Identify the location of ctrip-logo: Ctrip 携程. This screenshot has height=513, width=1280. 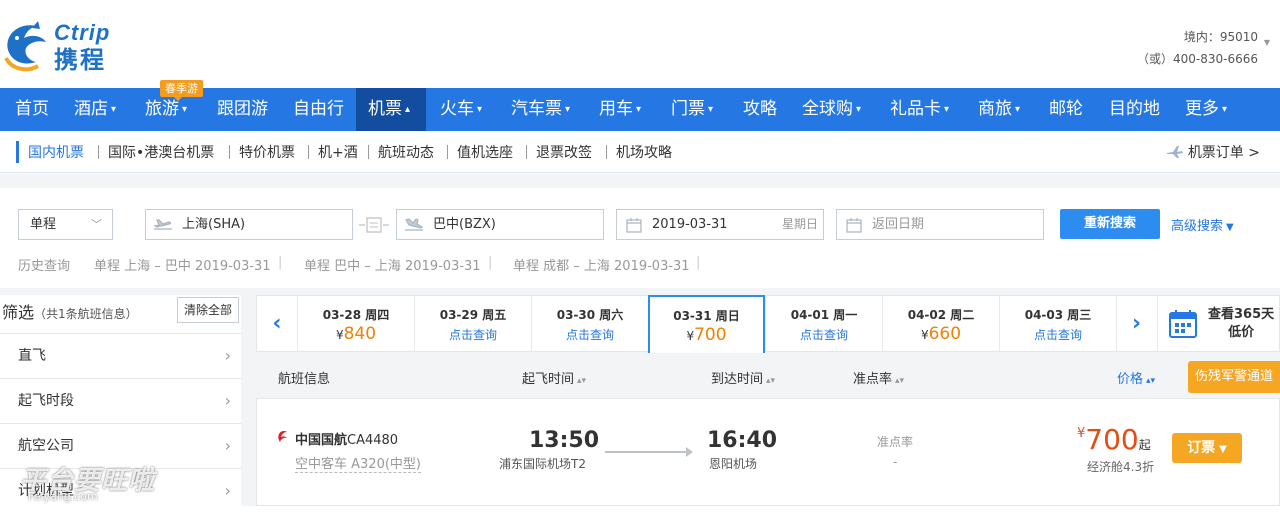
(67, 45).